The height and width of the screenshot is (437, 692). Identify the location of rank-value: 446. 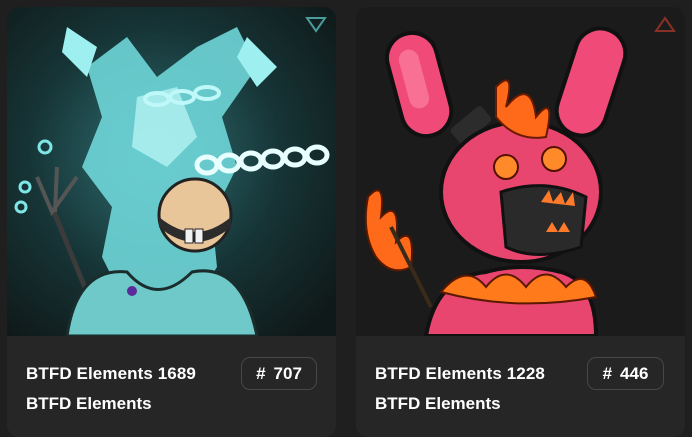
(634, 373).